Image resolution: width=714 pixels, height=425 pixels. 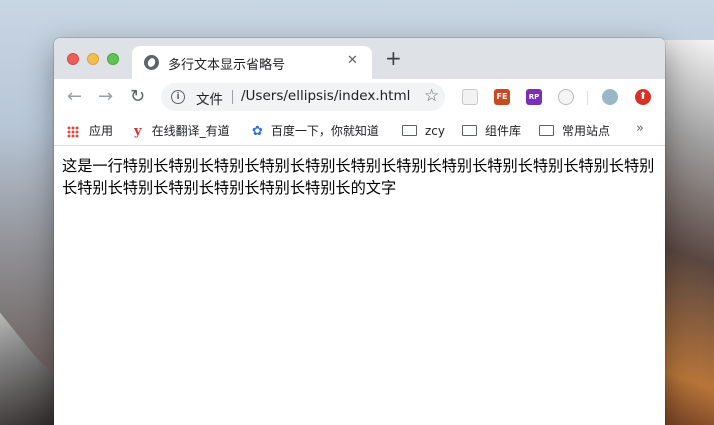 I want to click on profile-avatar-icon, so click(x=610, y=97).